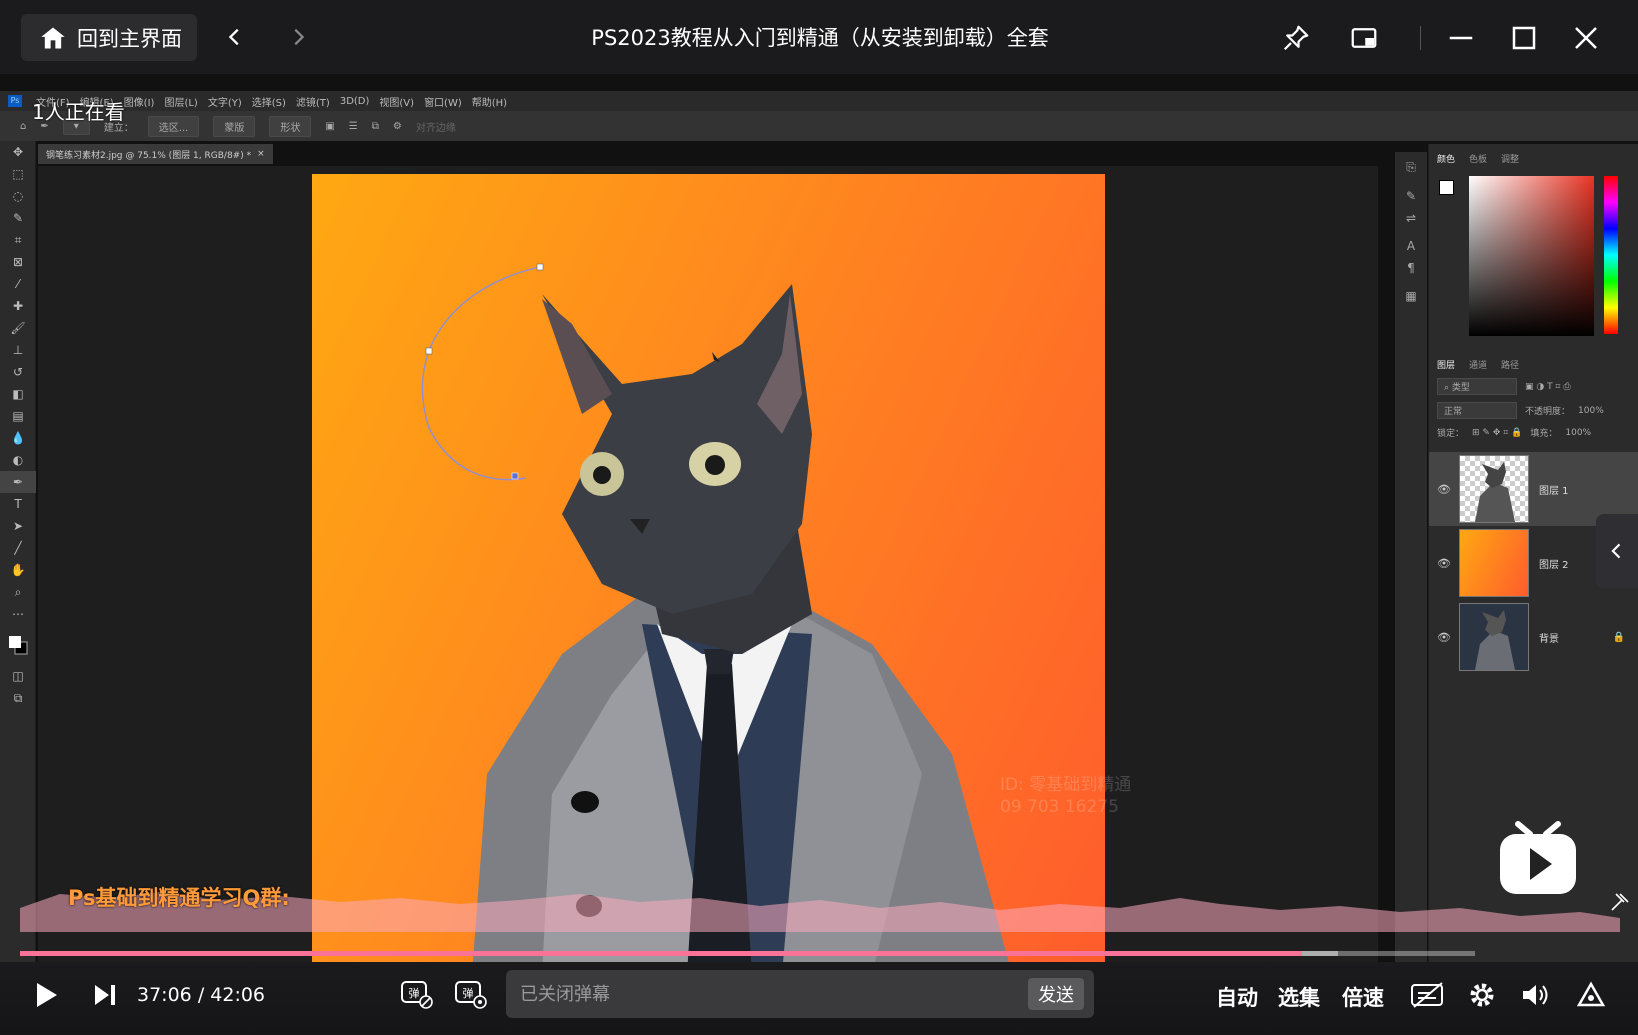 Image resolution: width=1638 pixels, height=1035 pixels. I want to click on titlebar-separator, so click(1420, 38).